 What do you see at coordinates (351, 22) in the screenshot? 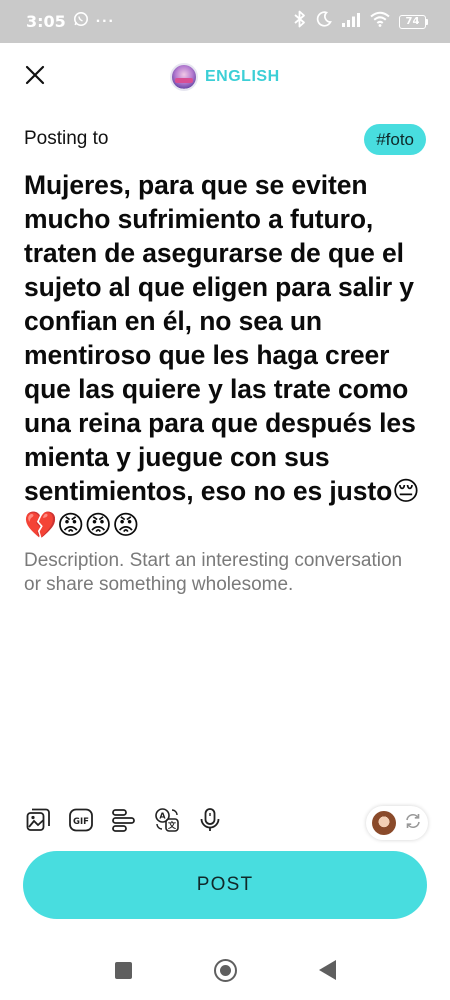
I see `signal-icon` at bounding box center [351, 22].